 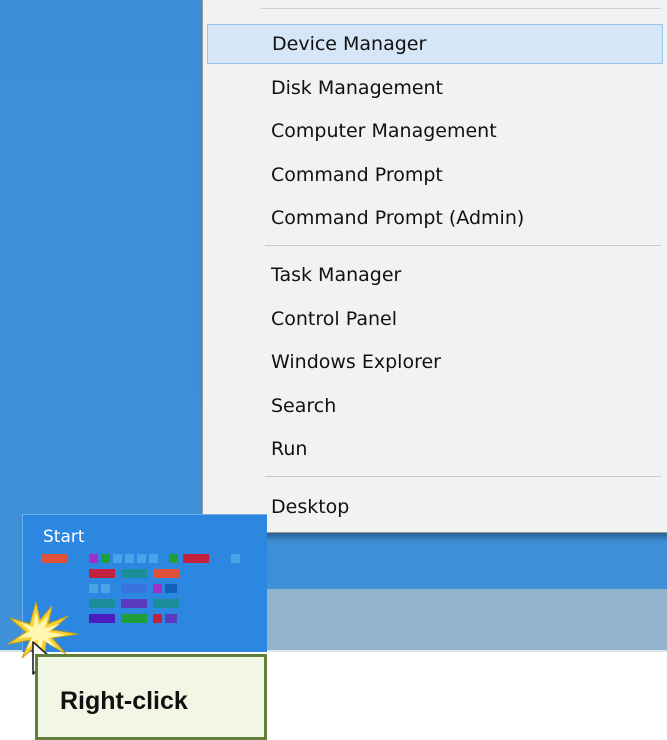 What do you see at coordinates (435, 406) in the screenshot?
I see `menu-item-search: Search` at bounding box center [435, 406].